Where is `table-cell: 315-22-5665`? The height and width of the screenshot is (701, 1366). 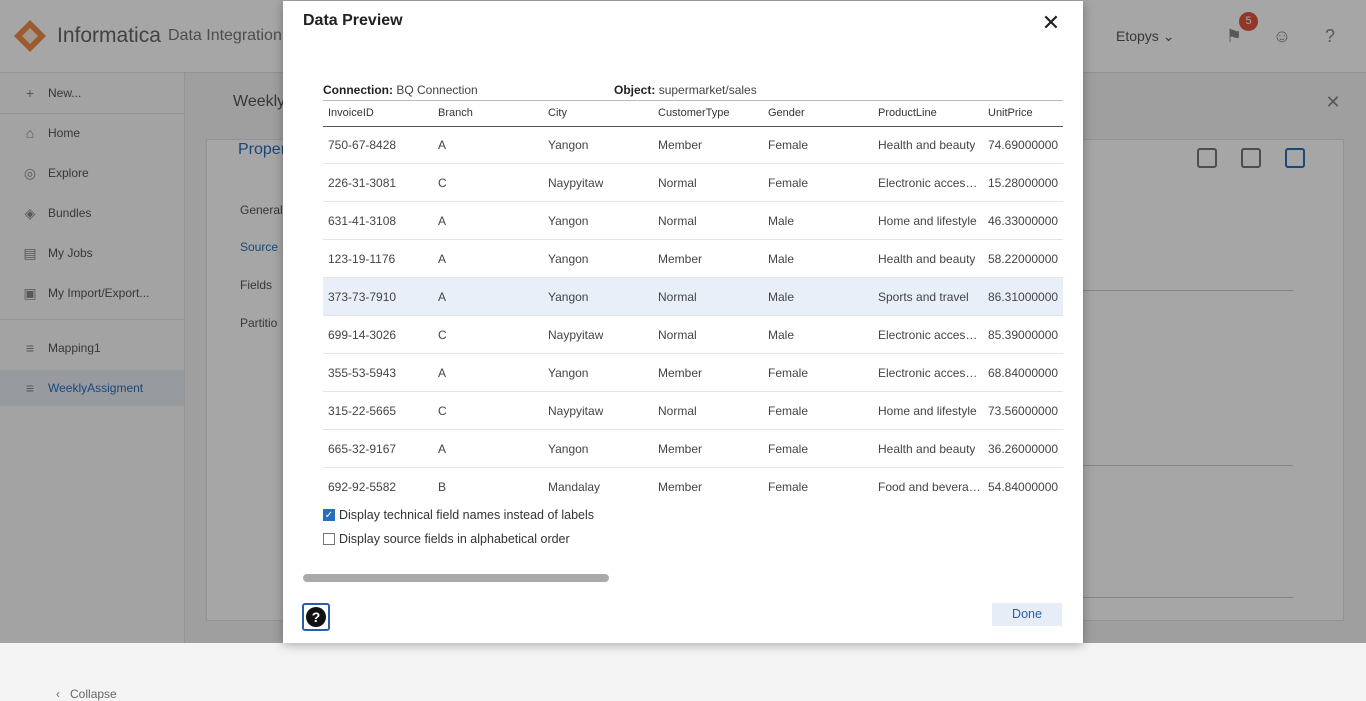 table-cell: 315-22-5665 is located at coordinates (362, 411).